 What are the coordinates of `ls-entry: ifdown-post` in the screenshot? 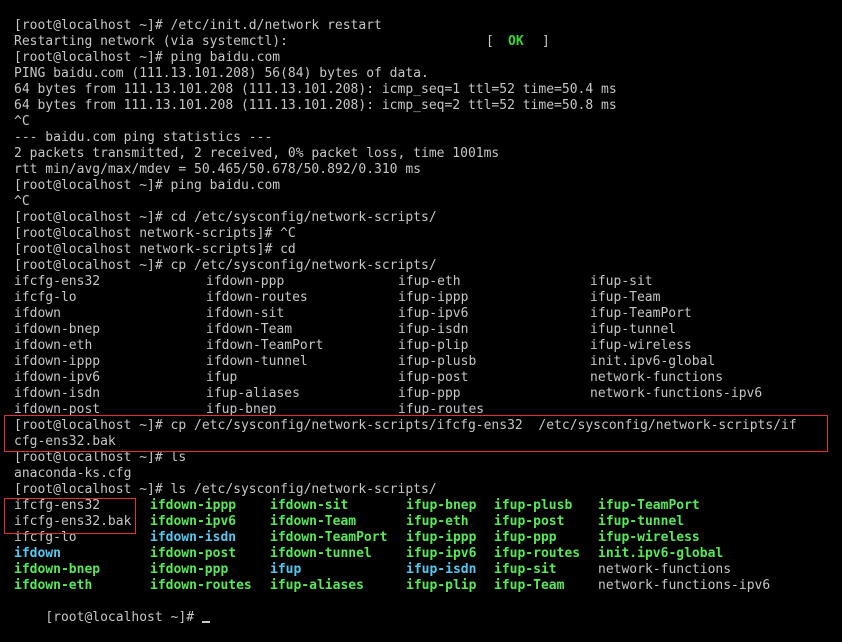 It's located at (193, 553).